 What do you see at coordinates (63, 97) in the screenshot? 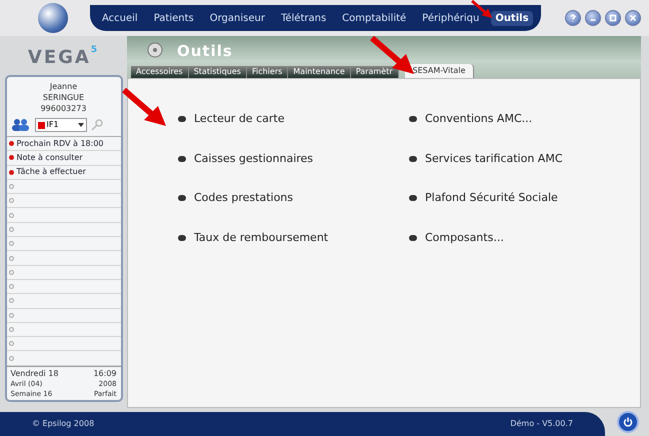
I see `patient-last-name: SERINGUE` at bounding box center [63, 97].